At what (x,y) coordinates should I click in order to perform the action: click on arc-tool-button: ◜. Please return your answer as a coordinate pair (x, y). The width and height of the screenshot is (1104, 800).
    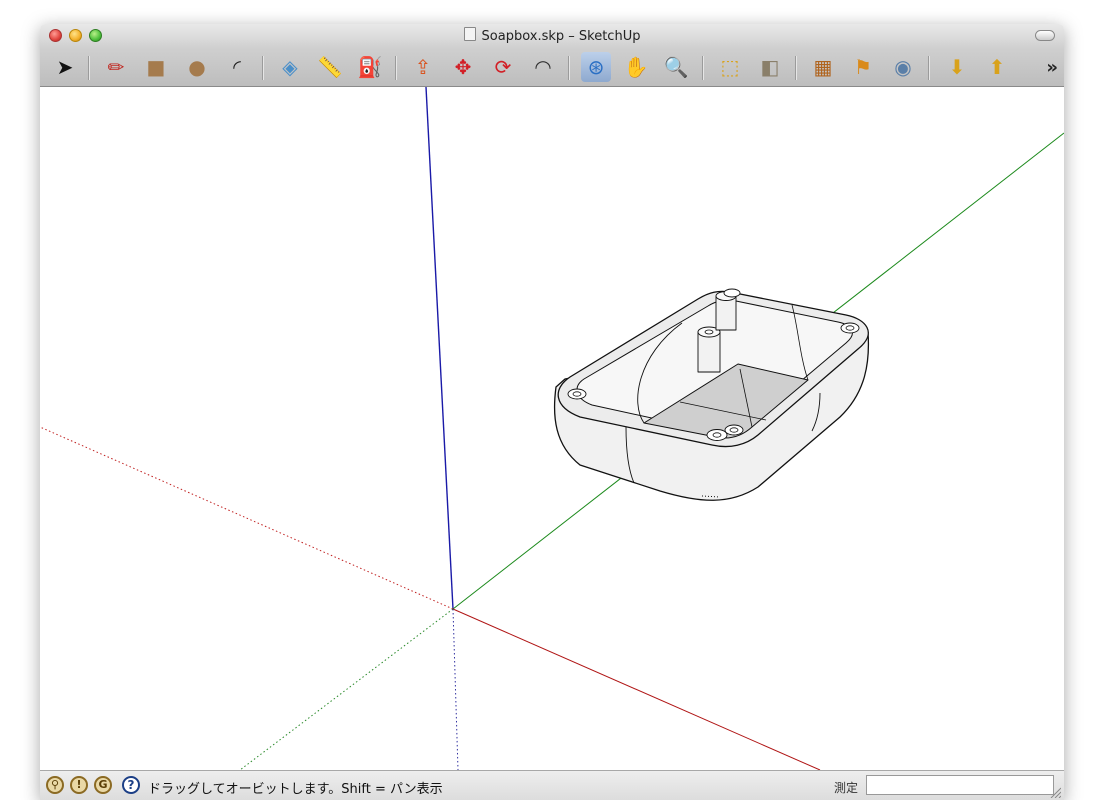
    Looking at the image, I should click on (237, 67).